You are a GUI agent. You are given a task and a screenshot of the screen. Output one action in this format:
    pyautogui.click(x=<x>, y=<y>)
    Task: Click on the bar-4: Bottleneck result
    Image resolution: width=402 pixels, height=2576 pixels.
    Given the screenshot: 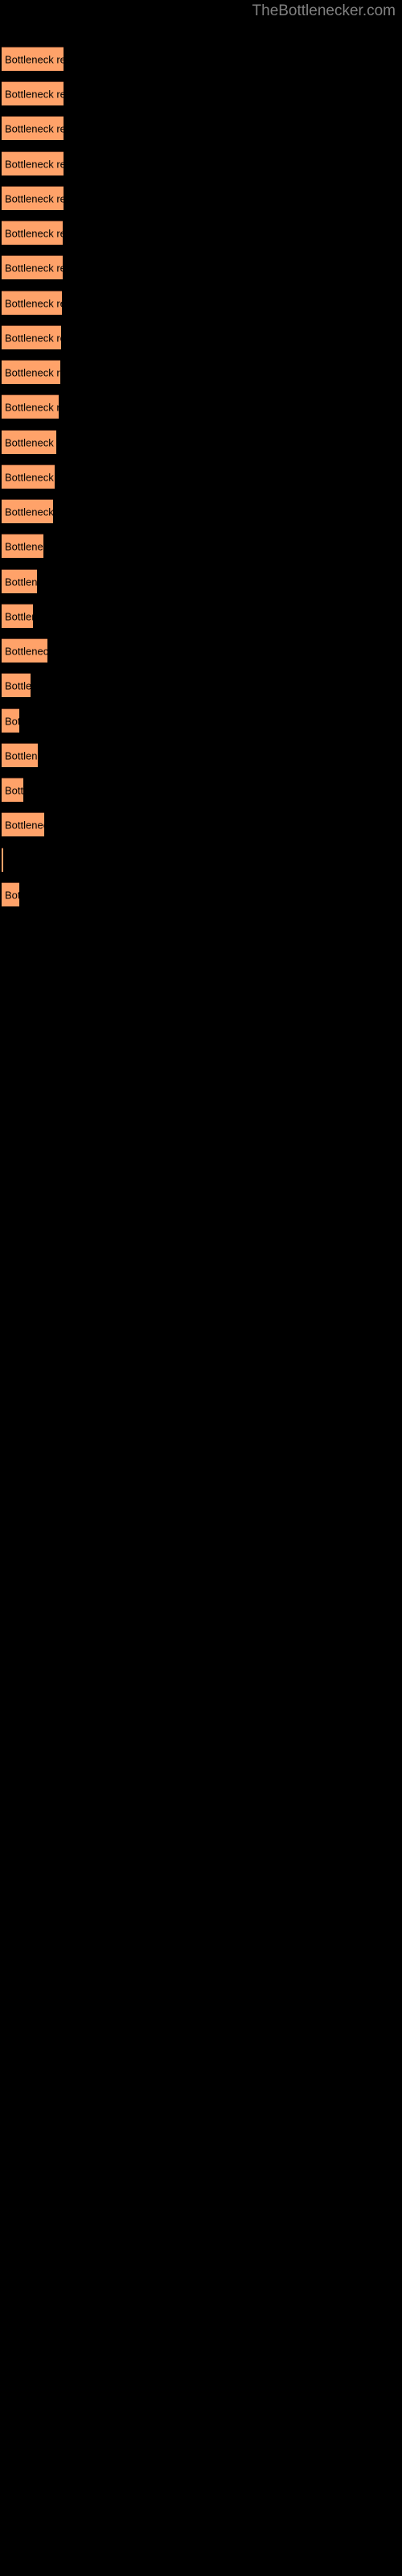 What is the action you would take?
    pyautogui.click(x=33, y=163)
    